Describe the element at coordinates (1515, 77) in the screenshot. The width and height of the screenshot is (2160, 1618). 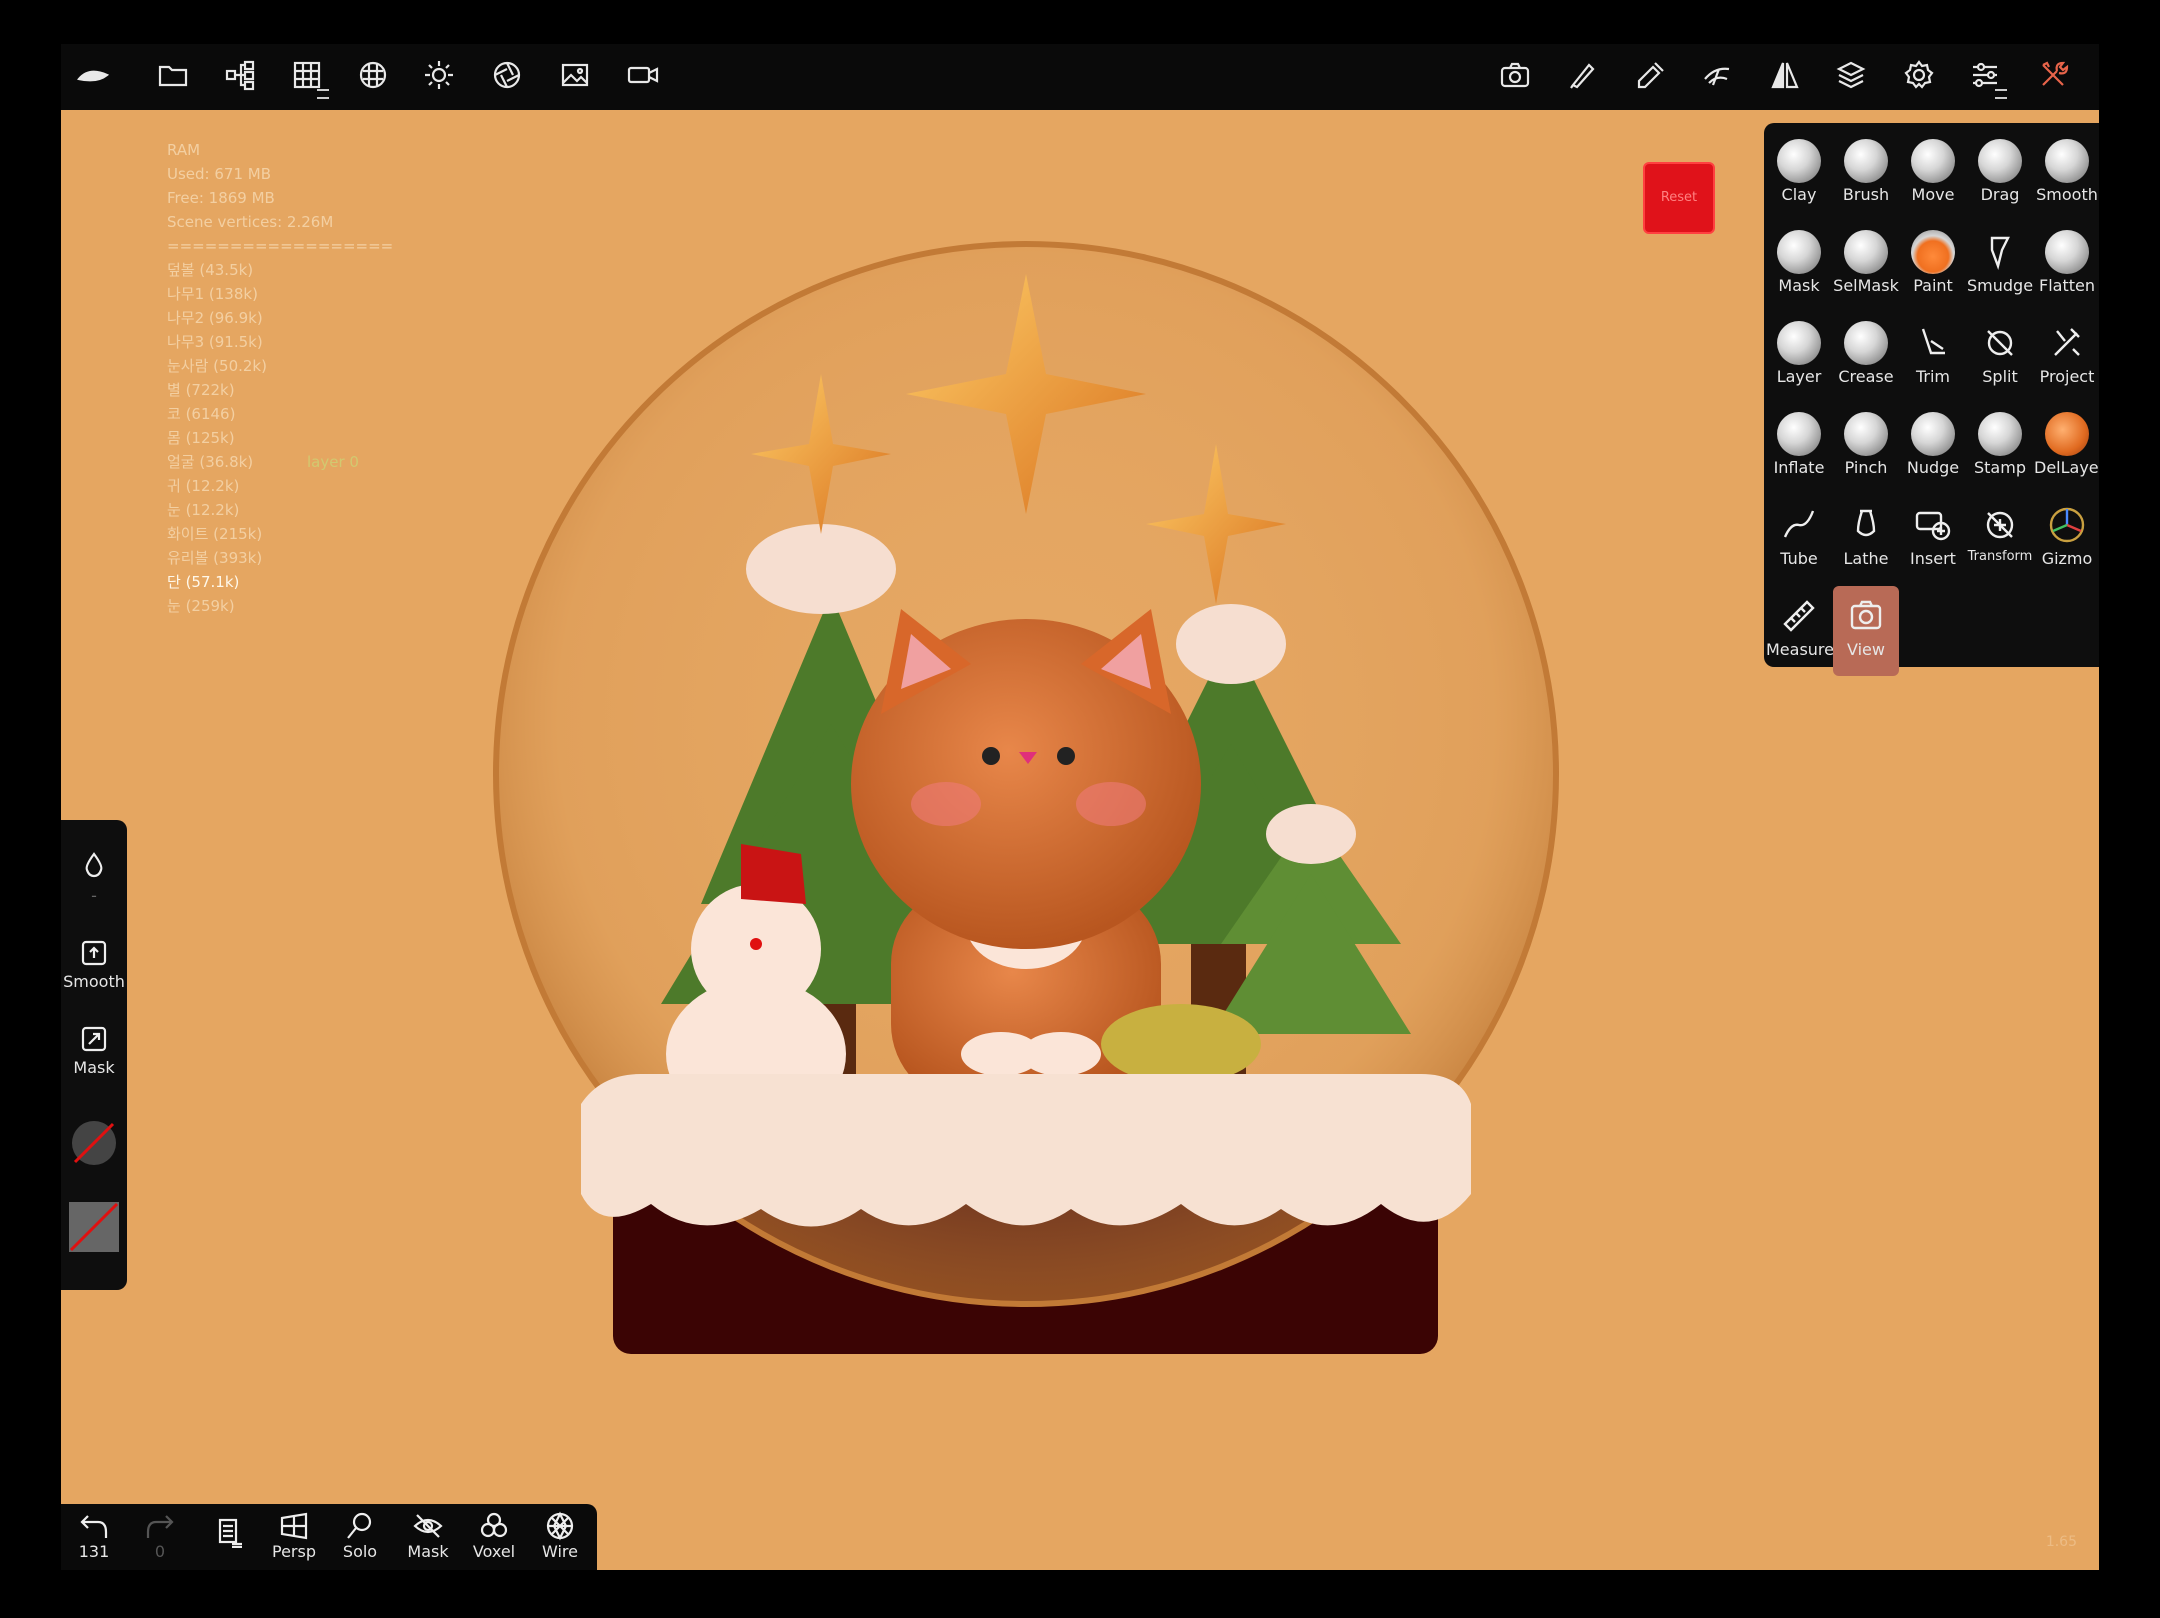
I see `camera-icon` at that location.